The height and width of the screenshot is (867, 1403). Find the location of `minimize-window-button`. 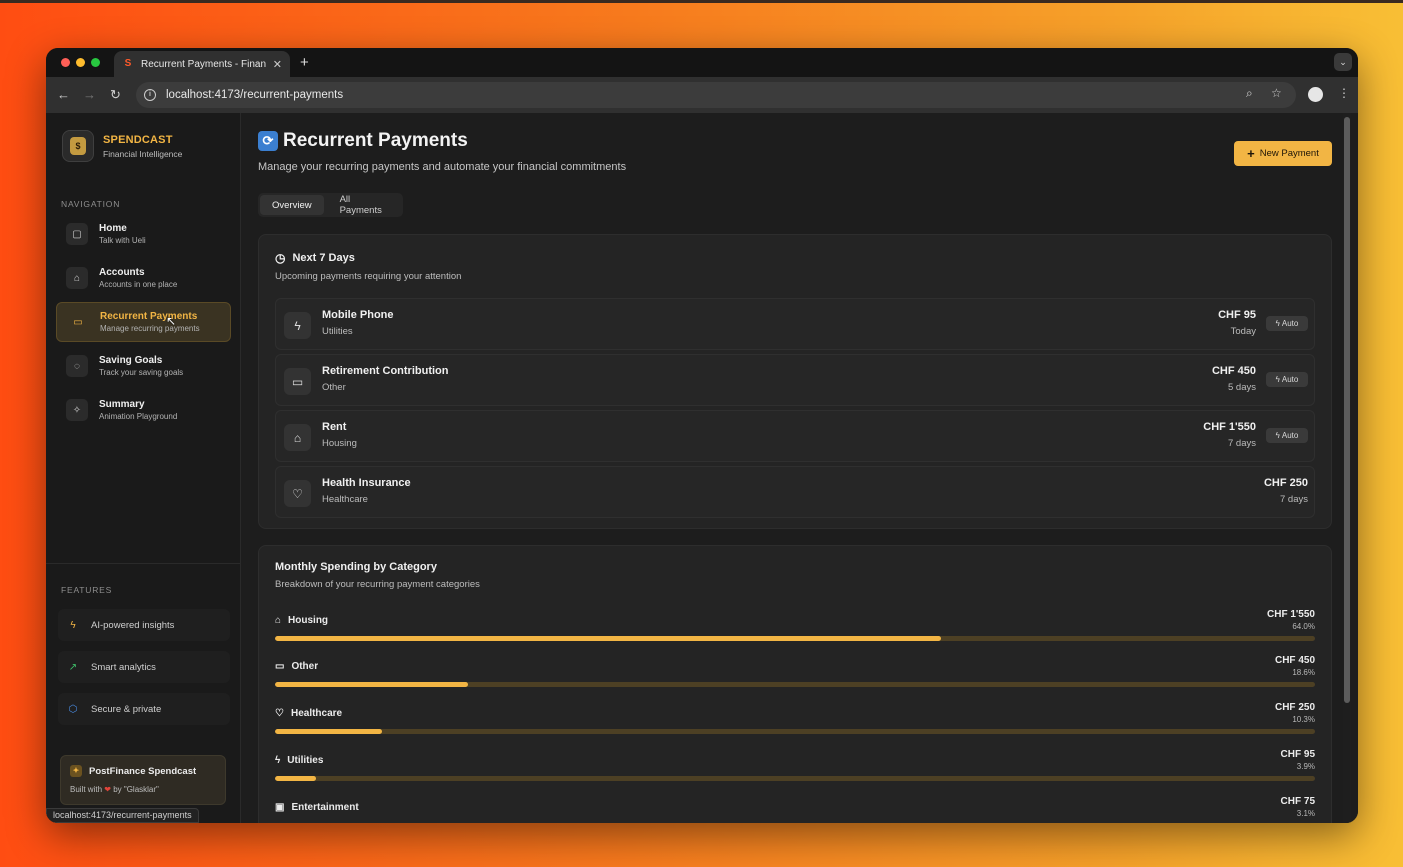

minimize-window-button is located at coordinates (80, 62).